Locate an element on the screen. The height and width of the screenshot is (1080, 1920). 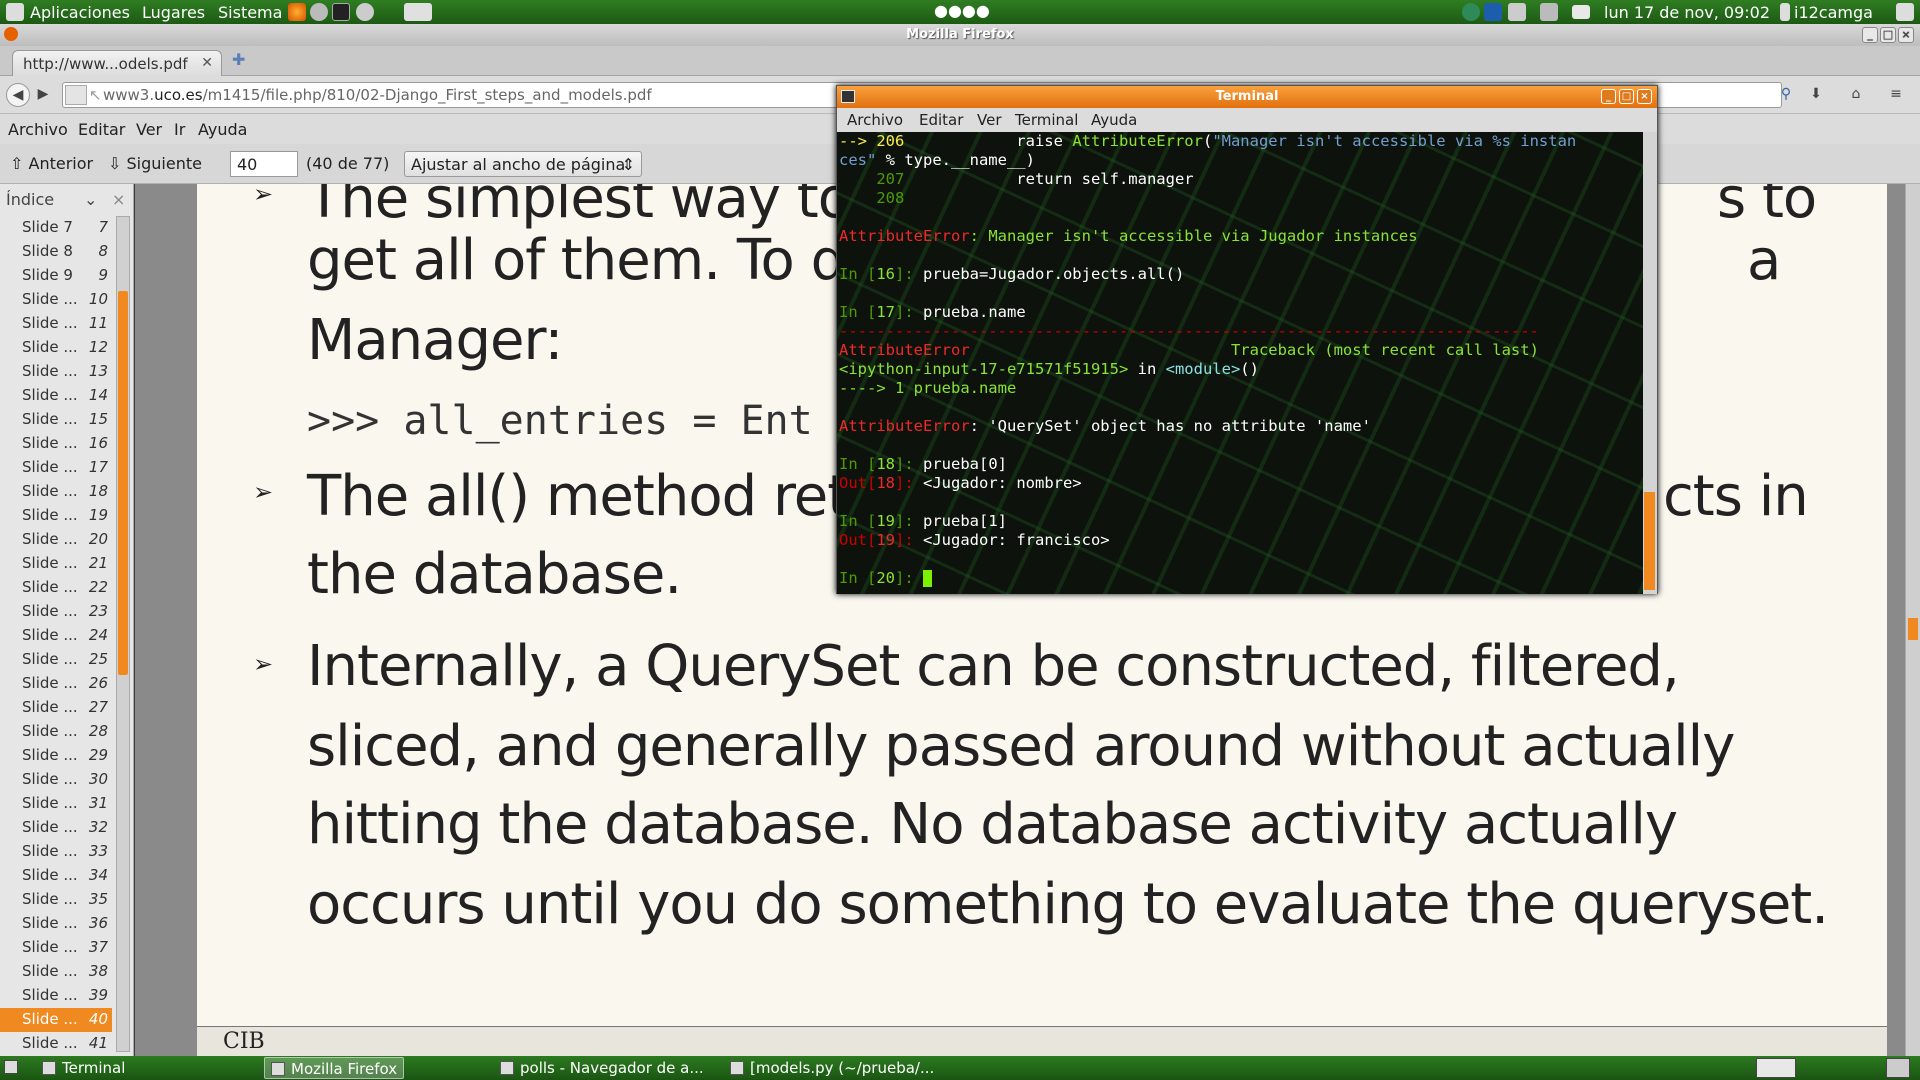
next-page-button: ⇩ Siguiente is located at coordinates (155, 163).